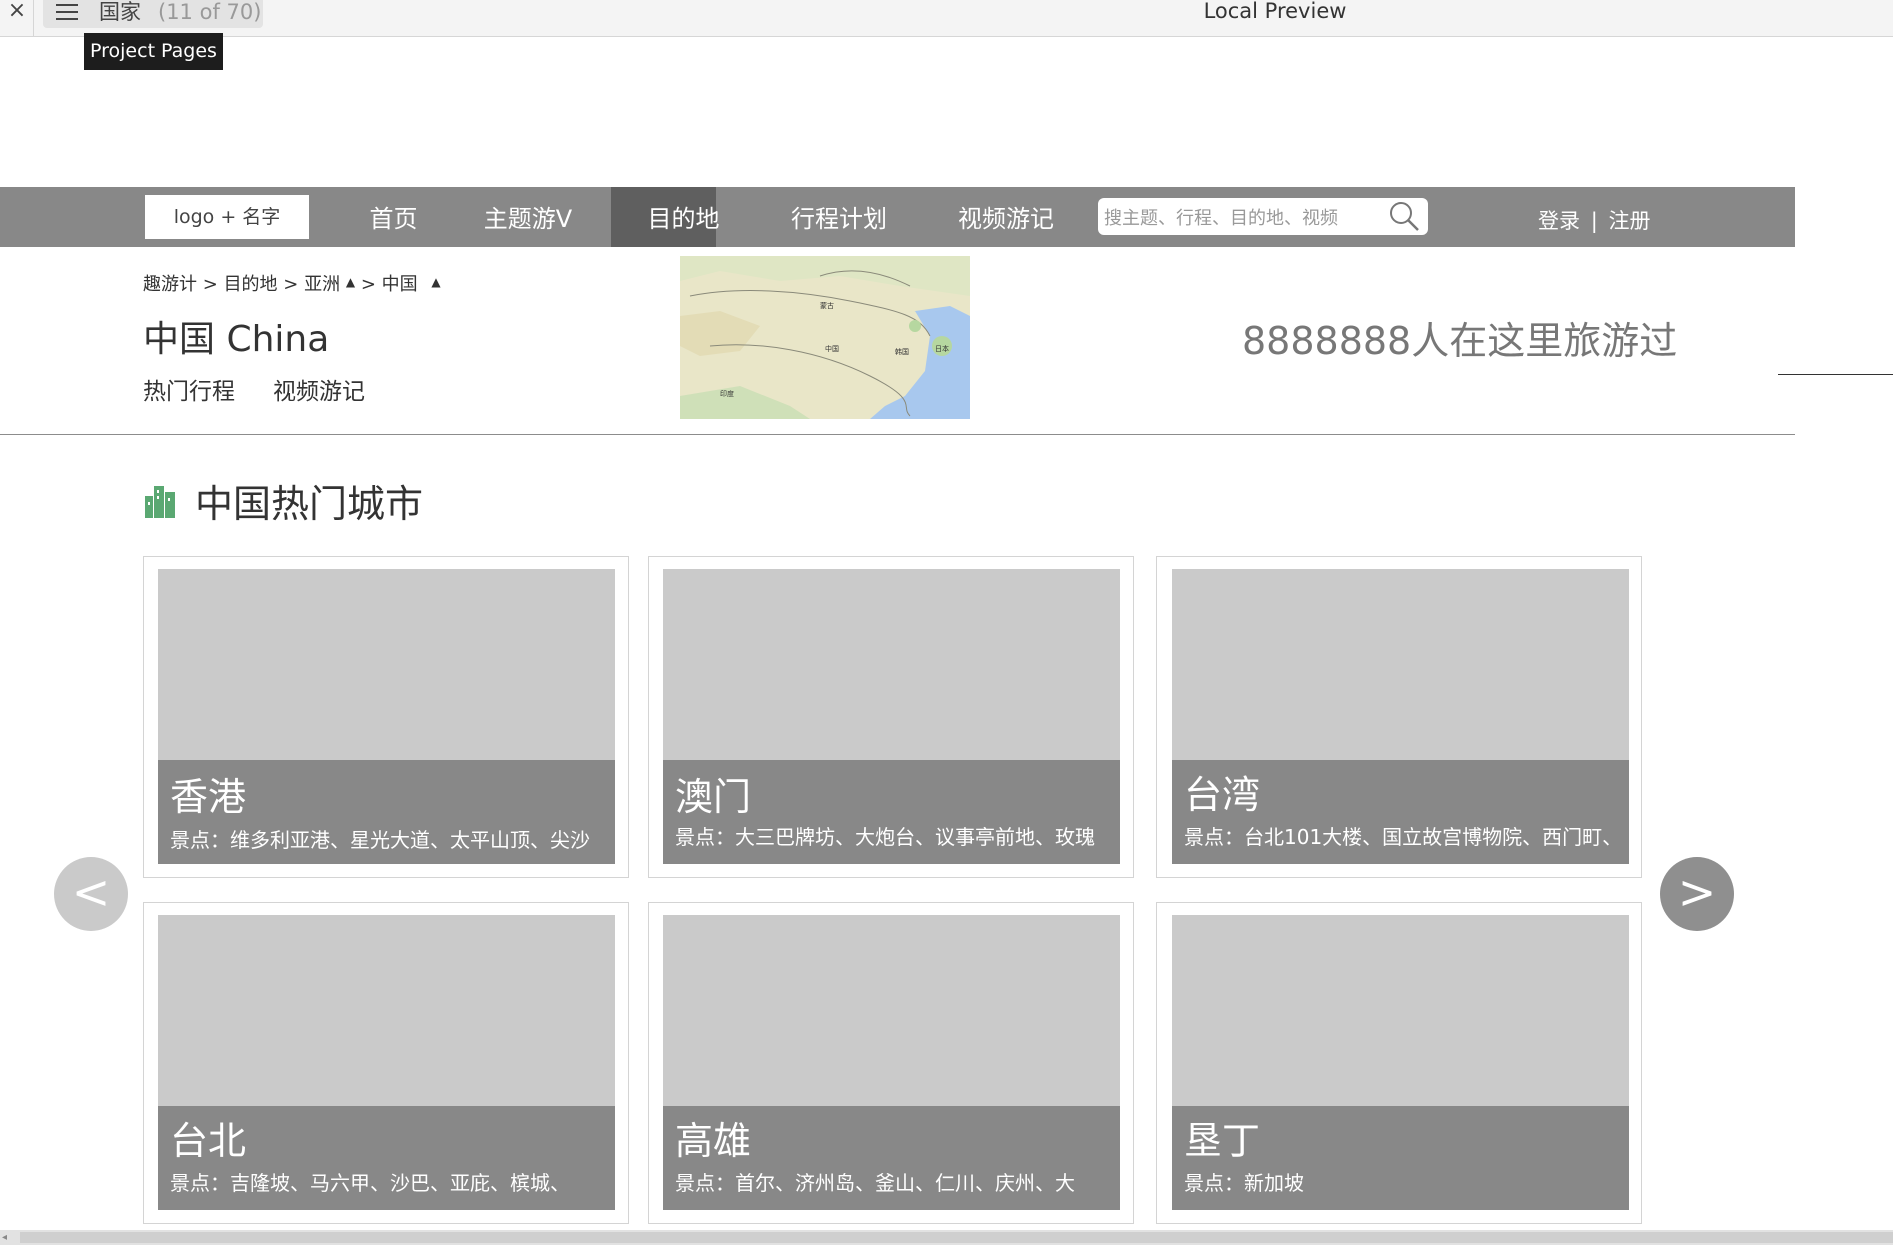  What do you see at coordinates (528, 217) in the screenshot?
I see `nav-item-theme-tours: 主题游V` at bounding box center [528, 217].